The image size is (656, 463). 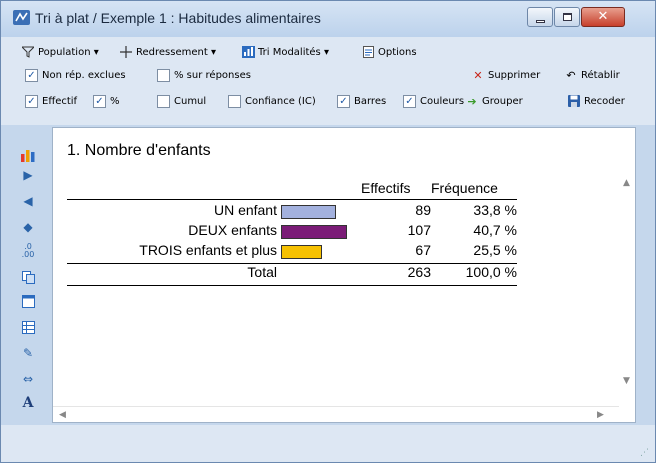 What do you see at coordinates (167, 52) in the screenshot?
I see `redressement-menu: Redressement ▾` at bounding box center [167, 52].